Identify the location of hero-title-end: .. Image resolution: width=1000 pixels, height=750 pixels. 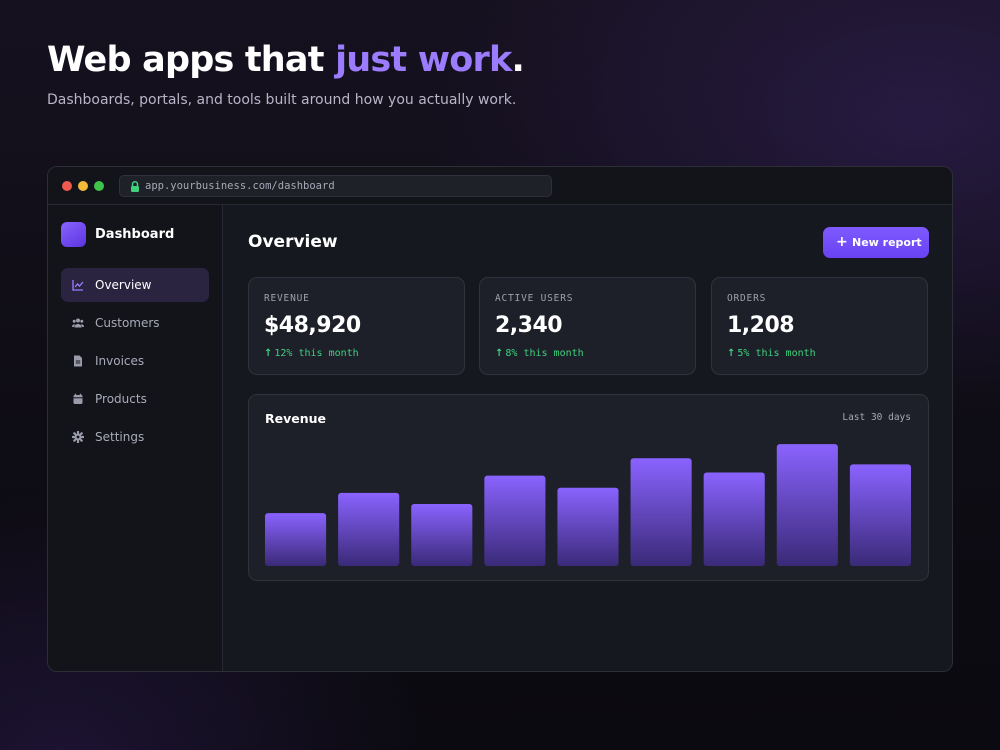
(517, 60).